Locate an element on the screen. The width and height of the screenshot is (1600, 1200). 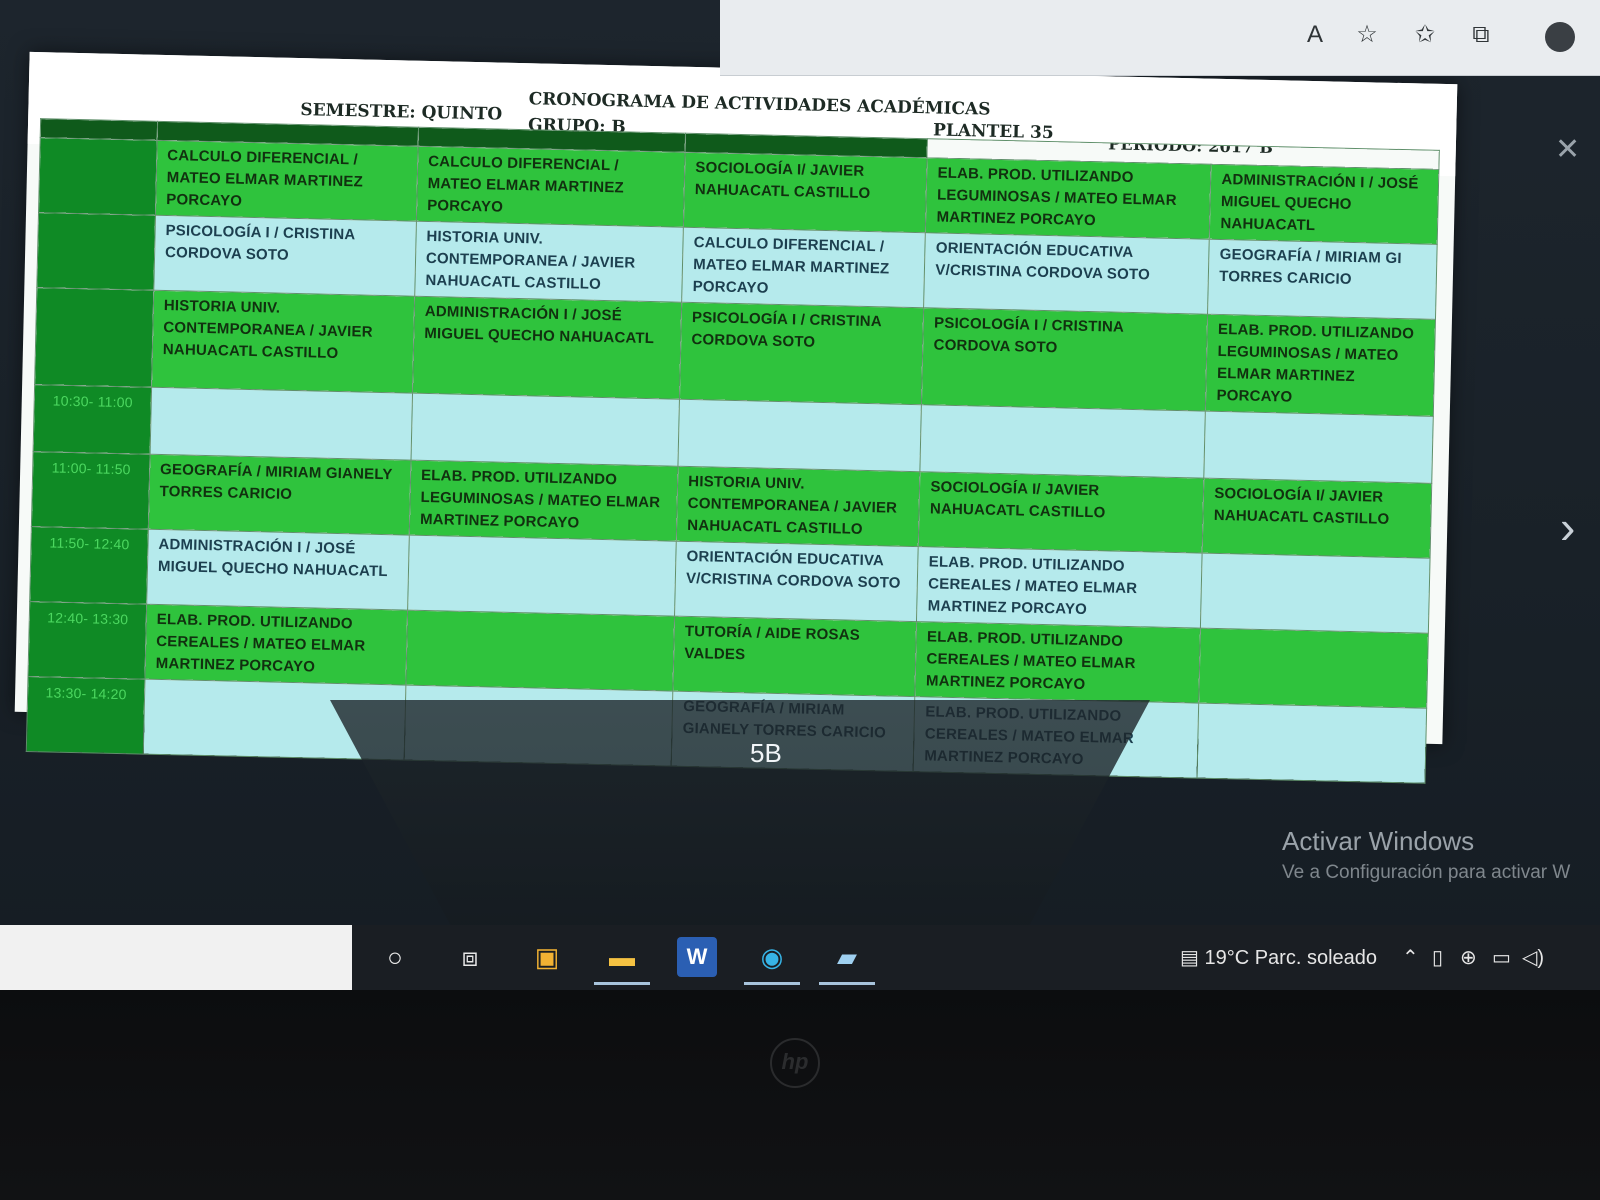
browser-toolbar: A ☆ ✩ ⧉ is located at coordinates (1160, 38).